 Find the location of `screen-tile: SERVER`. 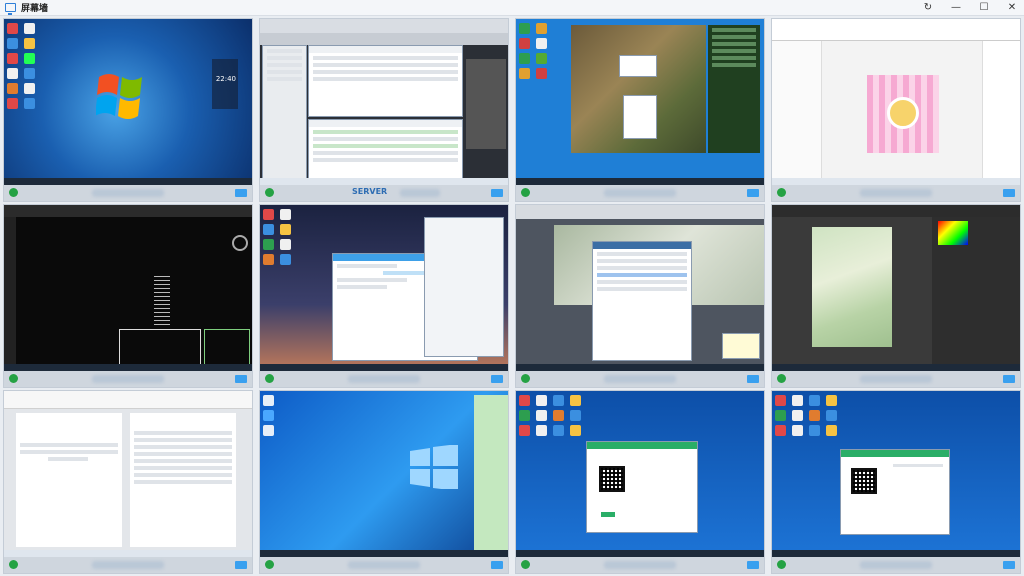

screen-tile: SERVER is located at coordinates (384, 110).